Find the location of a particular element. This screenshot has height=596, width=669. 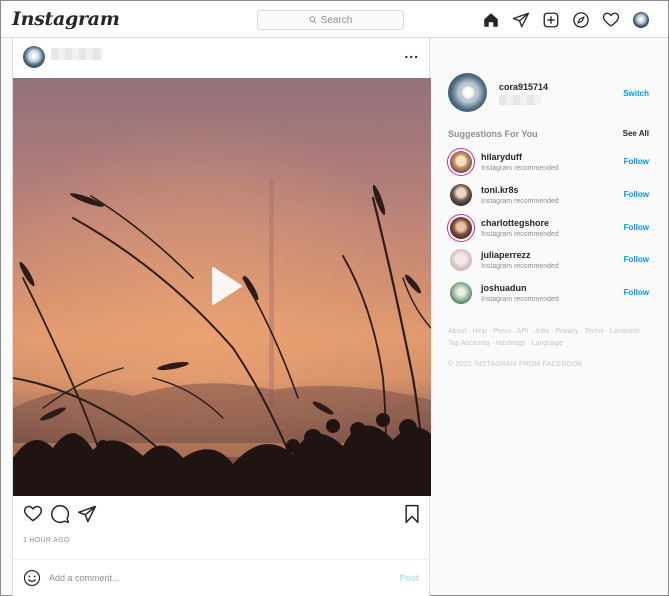

footer-link-jobs: Jobs is located at coordinates (541, 331).